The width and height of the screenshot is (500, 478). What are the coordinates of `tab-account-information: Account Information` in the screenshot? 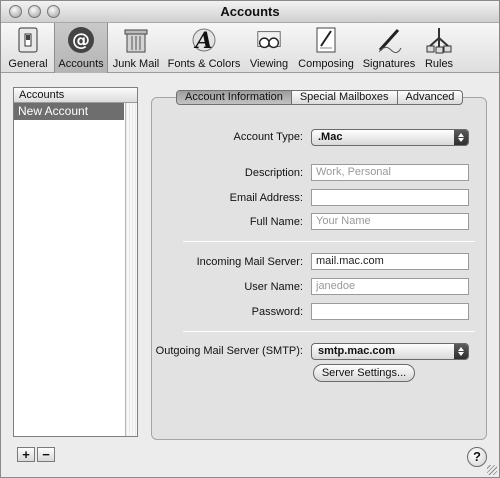 It's located at (234, 97).